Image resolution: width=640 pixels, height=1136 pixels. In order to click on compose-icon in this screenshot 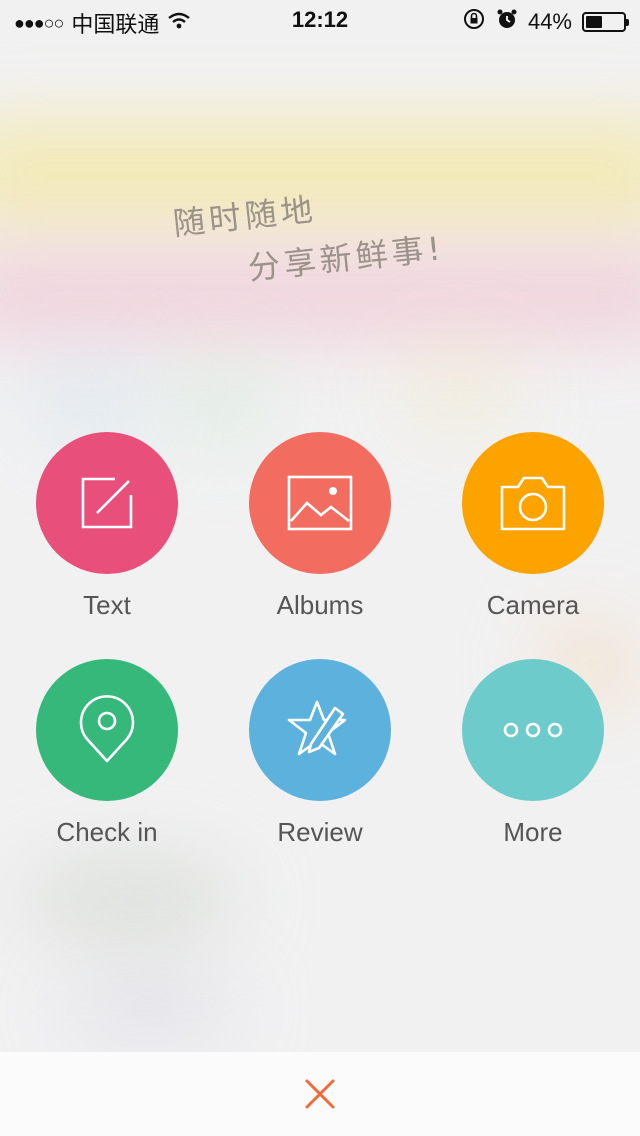, I will do `click(107, 503)`.